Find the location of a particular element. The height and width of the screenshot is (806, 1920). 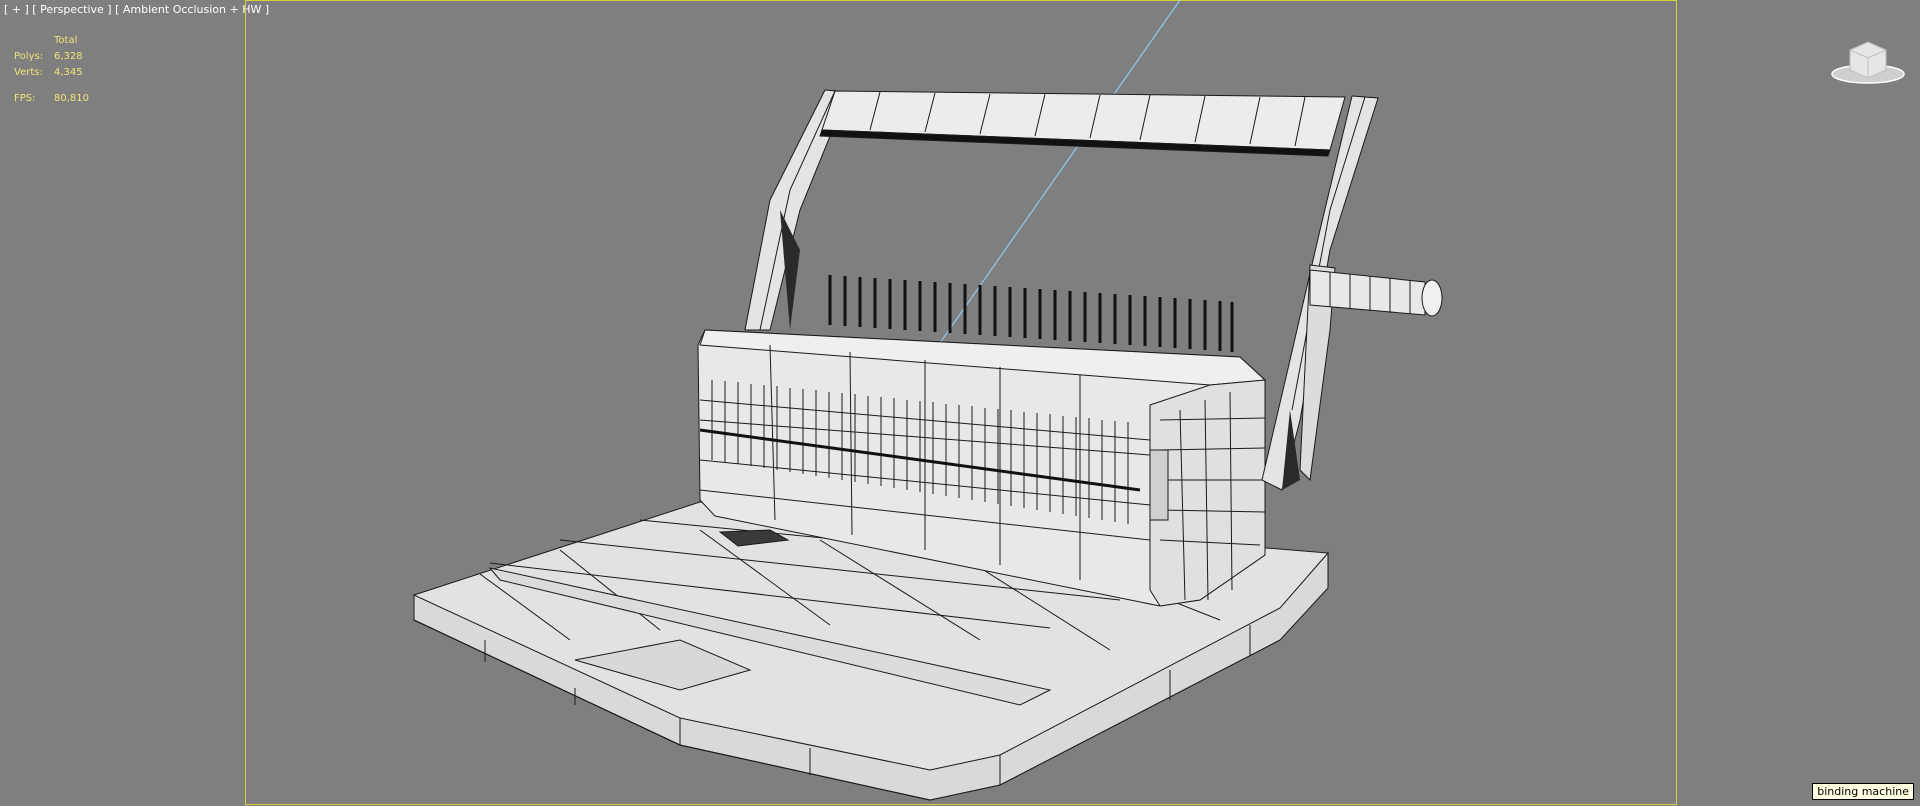

object-name-tooltip: binding machine is located at coordinates (1863, 791).